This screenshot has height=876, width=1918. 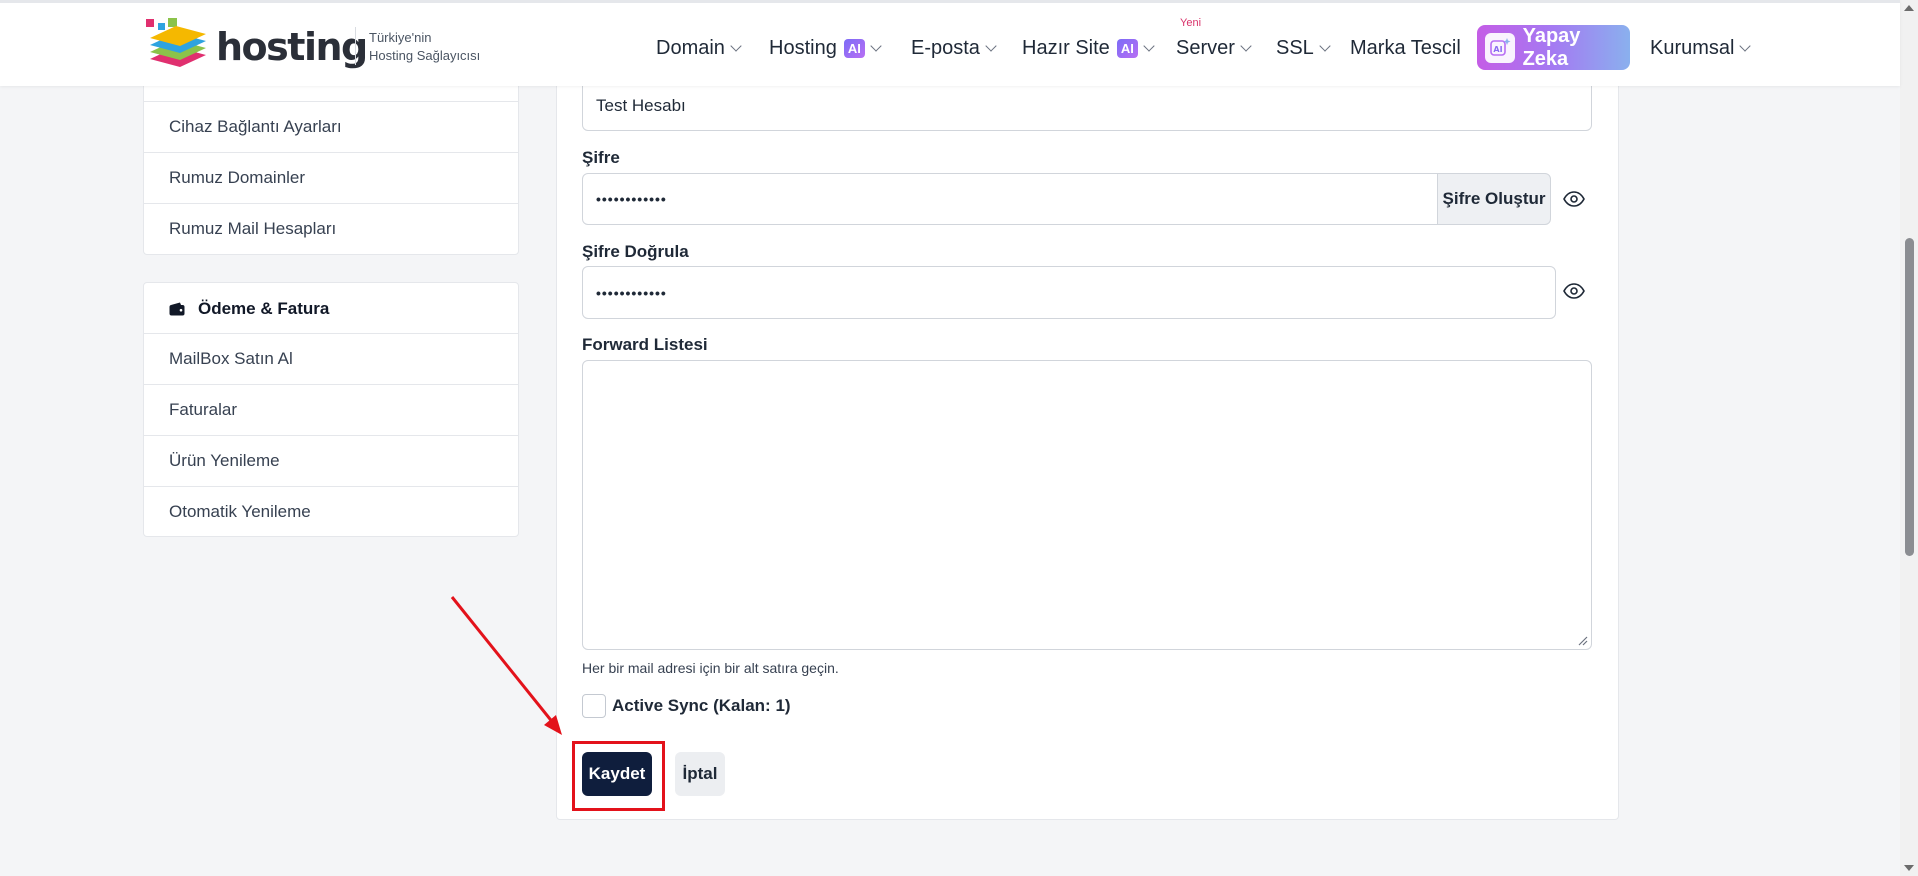 I want to click on nav-domain-label: Domain, so click(x=690, y=47).